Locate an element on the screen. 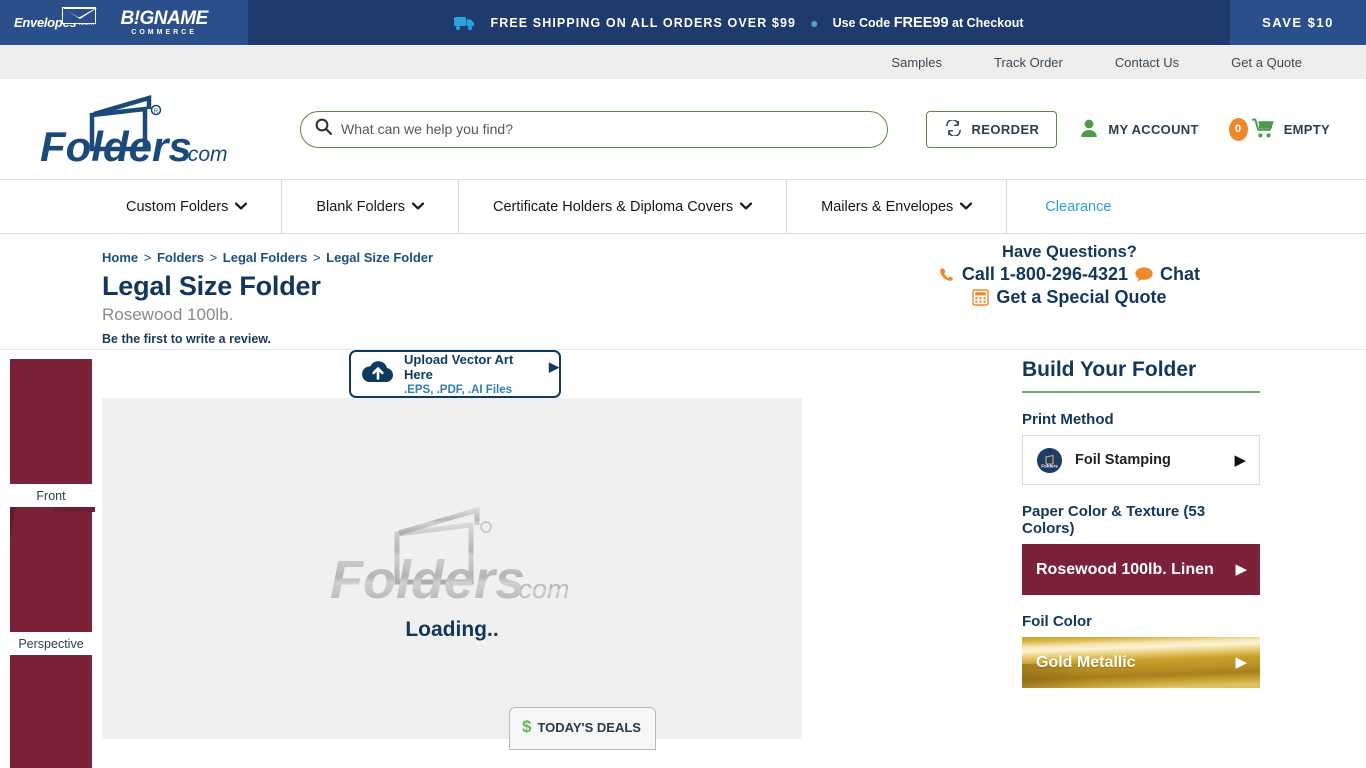 The height and width of the screenshot is (768, 1366). nav-item-clearance: Clearance is located at coordinates (1076, 206).